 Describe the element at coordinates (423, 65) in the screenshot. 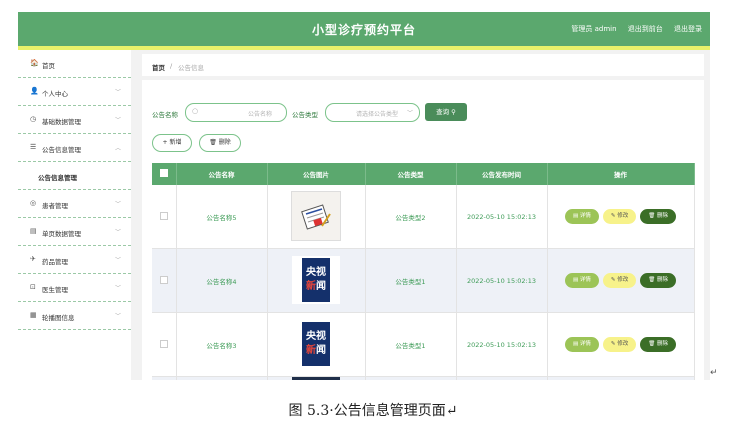

I see `breadcrumb: 首页 / 公告信息` at that location.